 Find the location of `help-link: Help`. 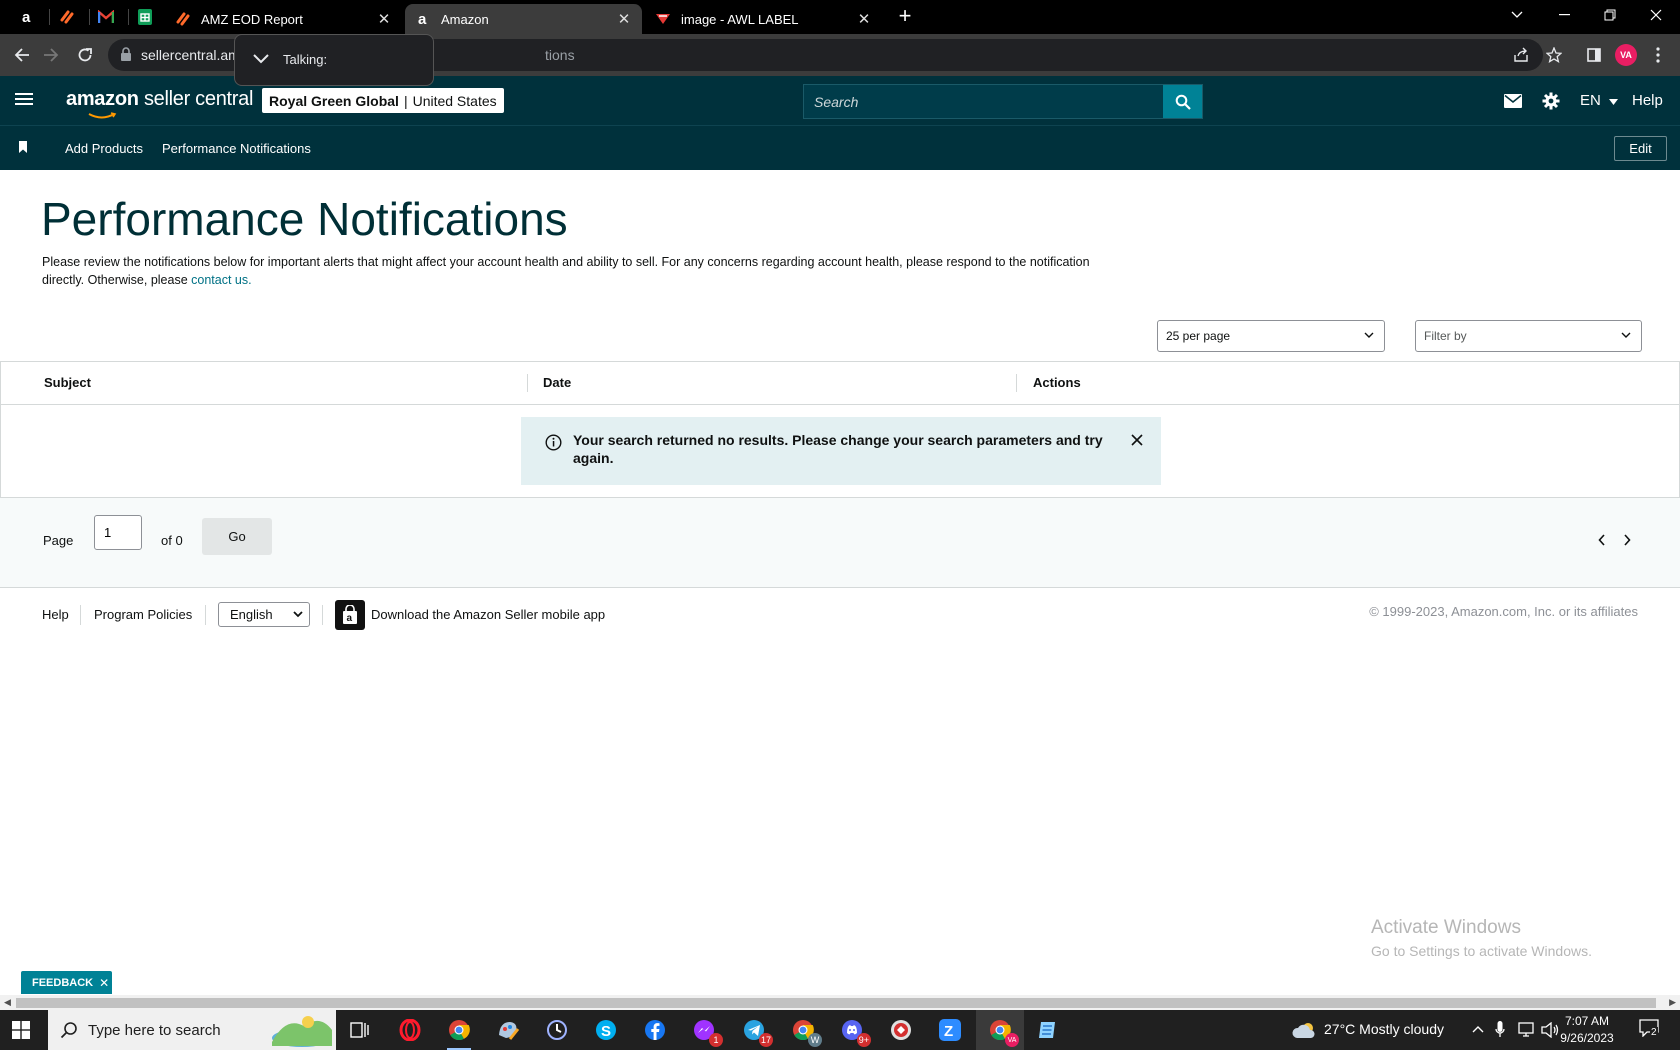

help-link: Help is located at coordinates (1647, 100).